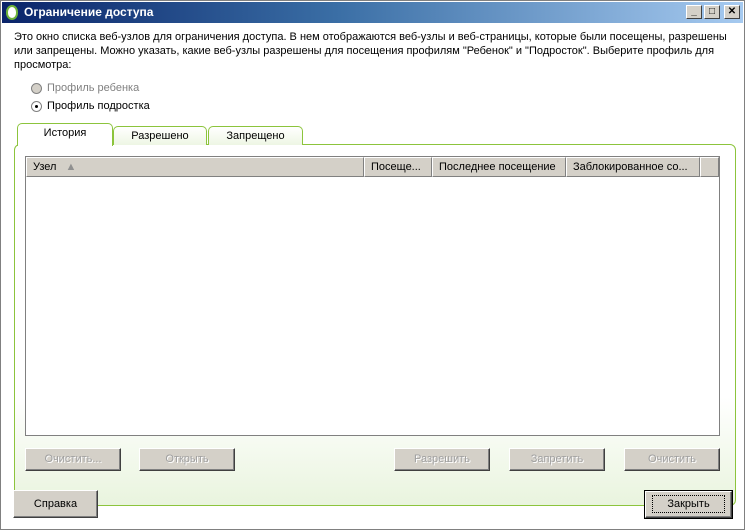 This screenshot has width=745, height=530. I want to click on close-button: Закрыть, so click(688, 504).